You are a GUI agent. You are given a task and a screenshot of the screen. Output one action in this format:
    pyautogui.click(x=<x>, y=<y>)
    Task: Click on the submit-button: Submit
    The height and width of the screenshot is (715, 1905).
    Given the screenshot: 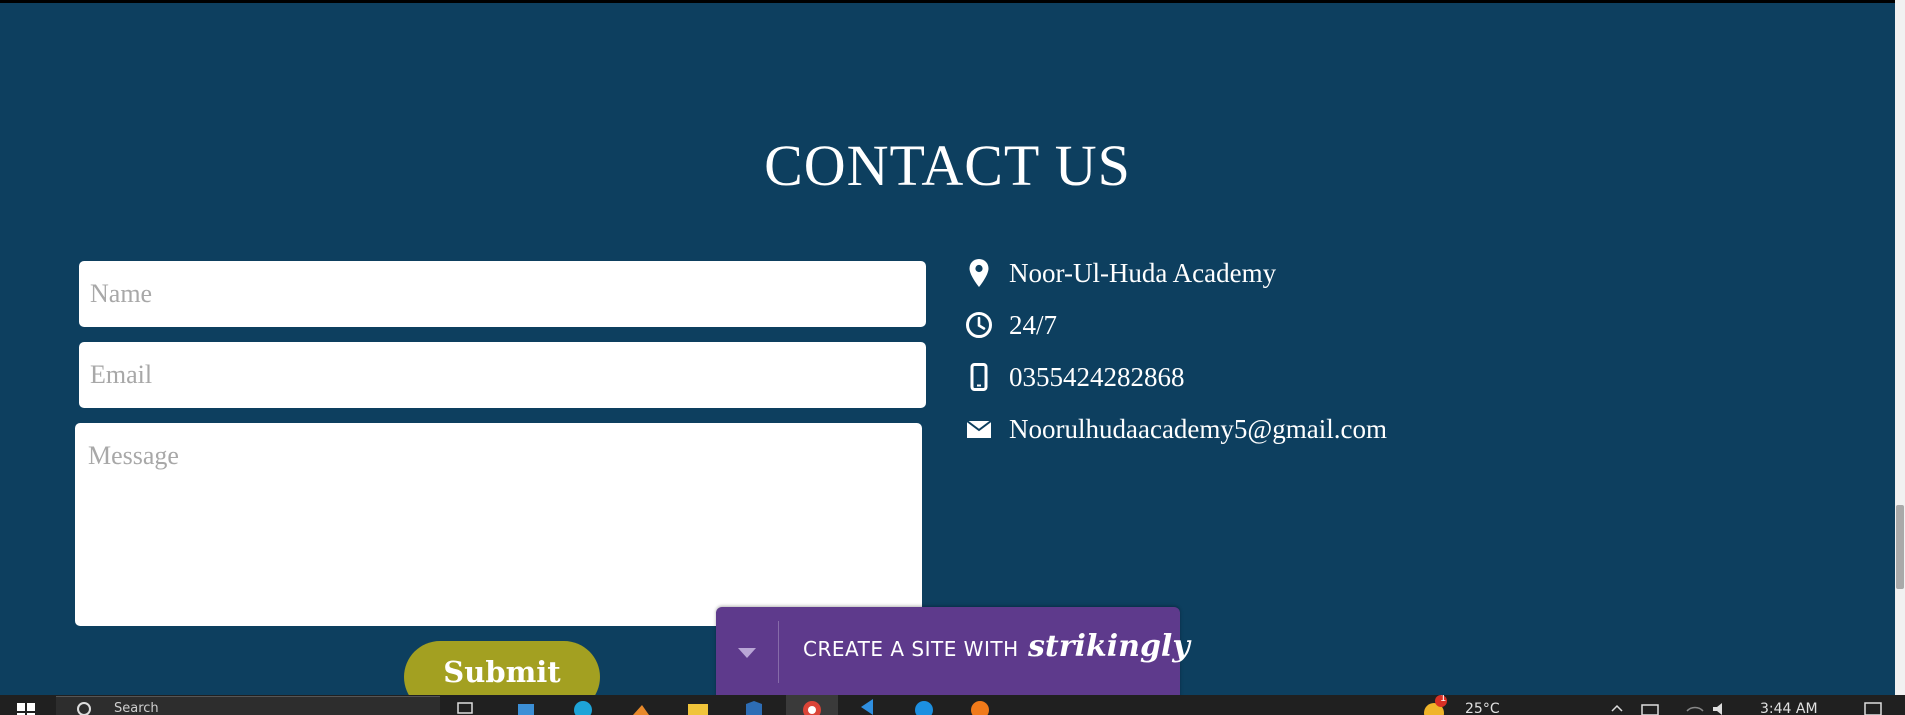 What is the action you would take?
    pyautogui.click(x=502, y=668)
    